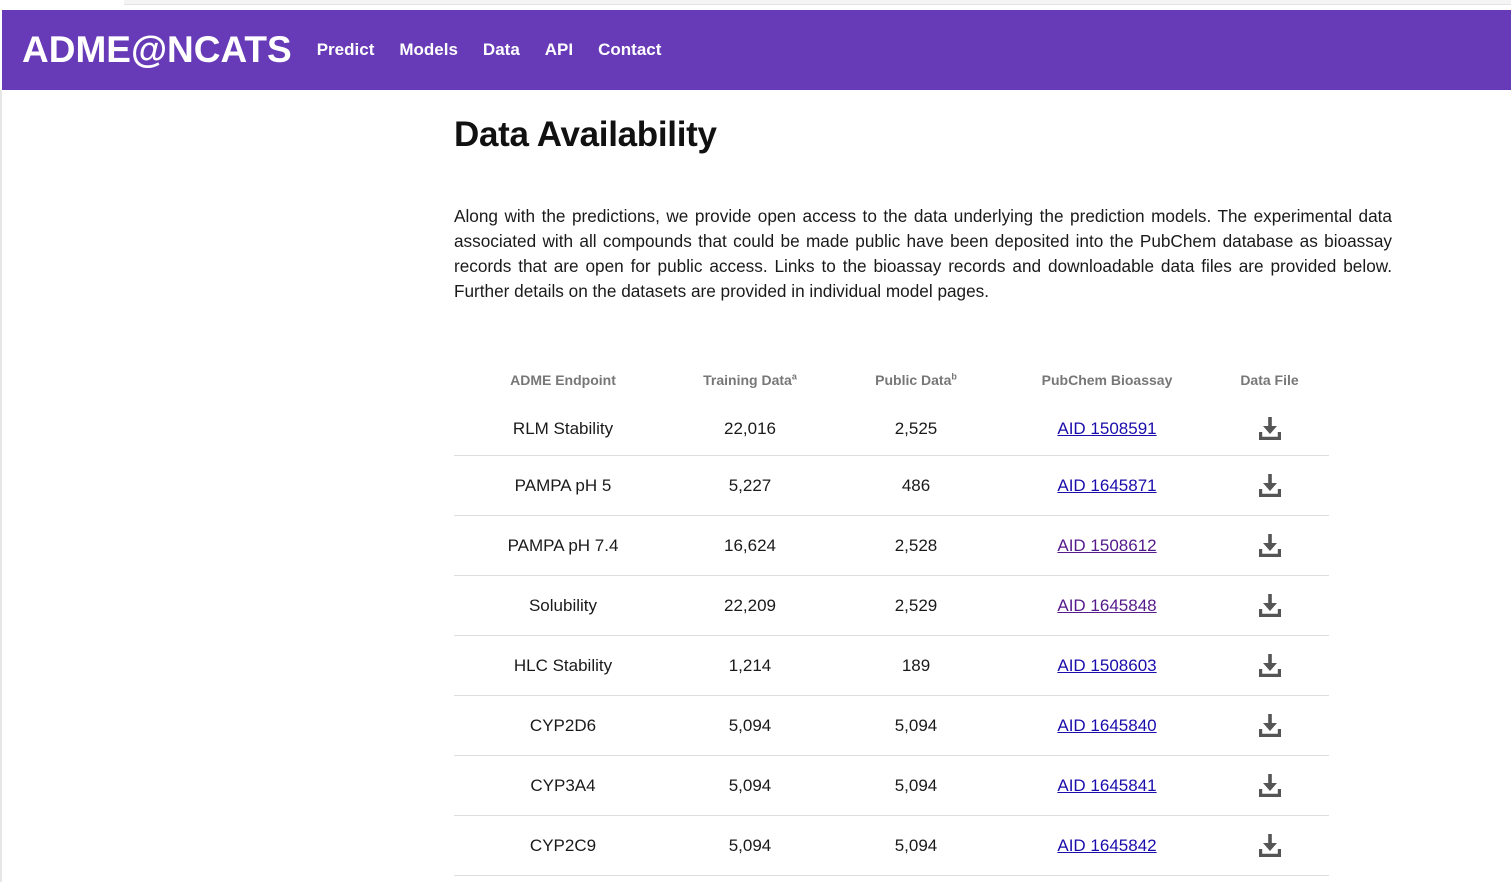  I want to click on cell-pubchem: AID 1645842, so click(1107, 845).